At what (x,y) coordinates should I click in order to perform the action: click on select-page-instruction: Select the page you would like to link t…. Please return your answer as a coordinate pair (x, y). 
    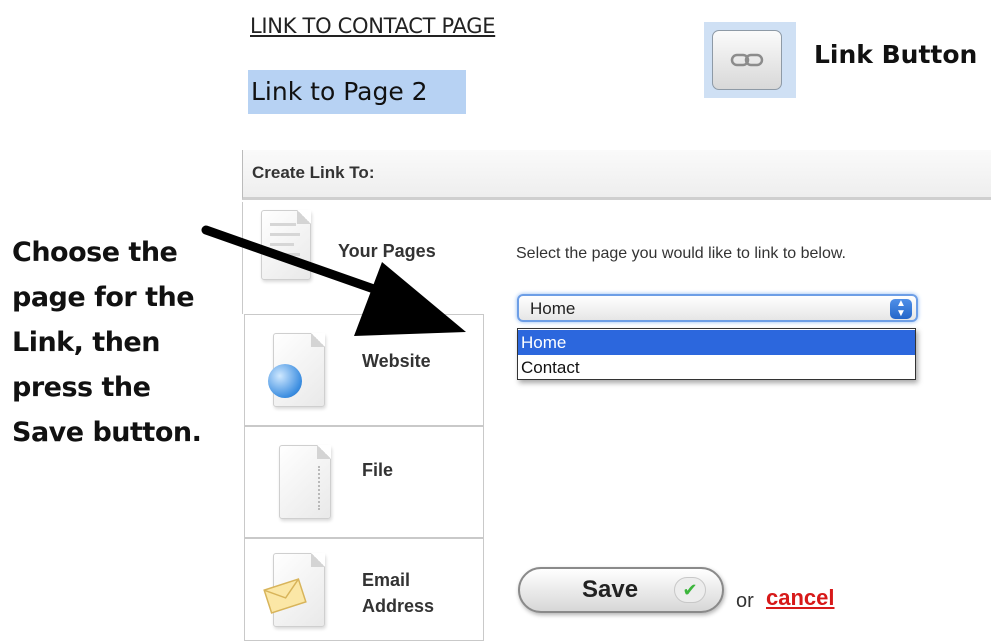
    Looking at the image, I should click on (681, 253).